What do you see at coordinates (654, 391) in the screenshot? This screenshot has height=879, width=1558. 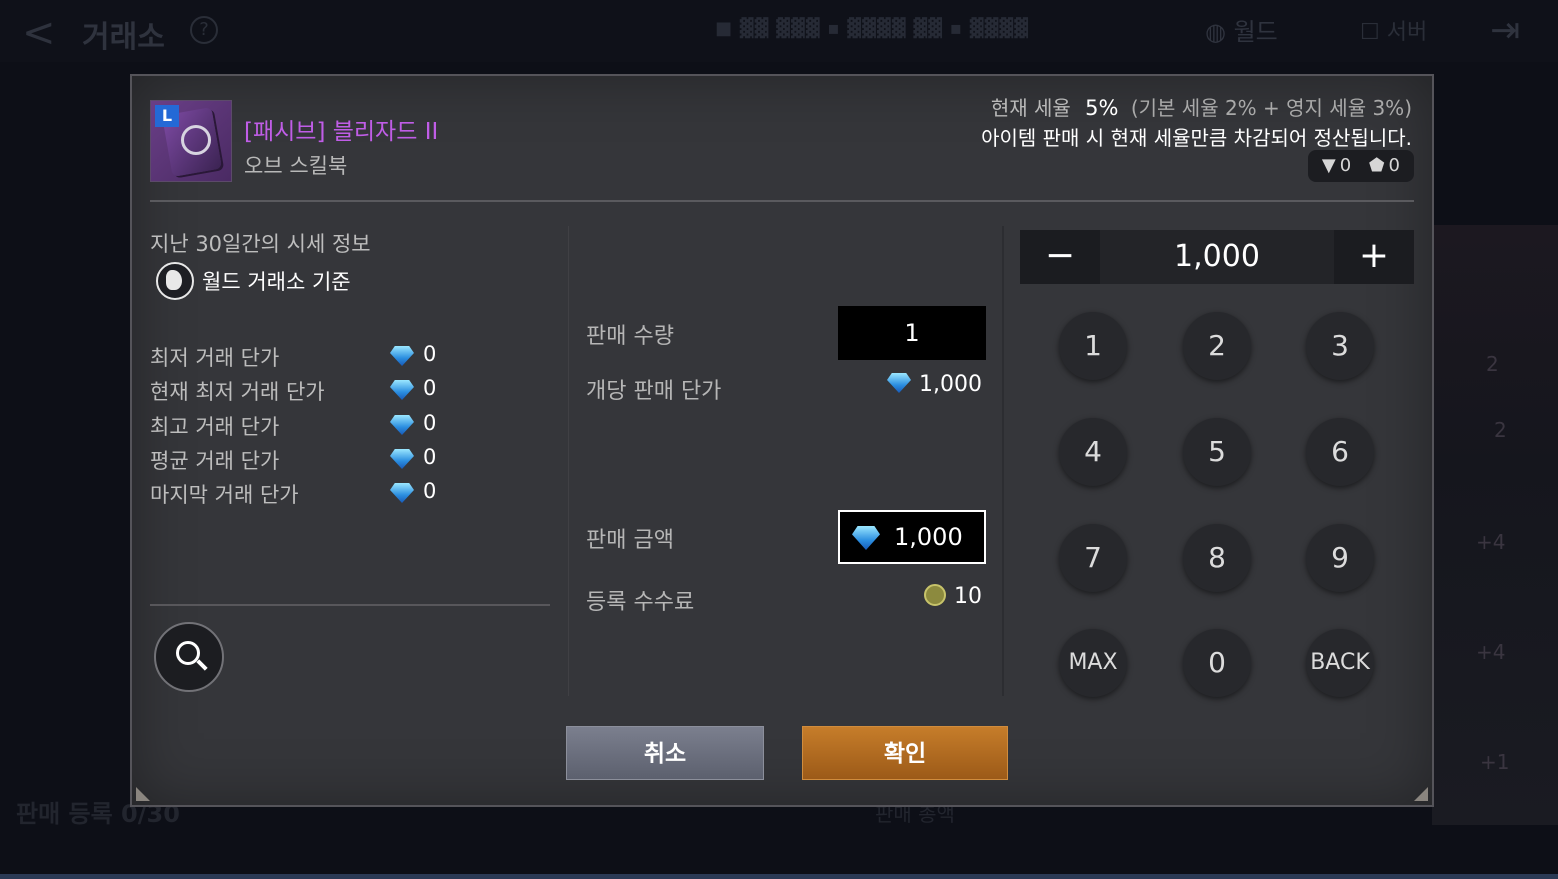 I see `unit-price-label: 개당 판매 단가` at bounding box center [654, 391].